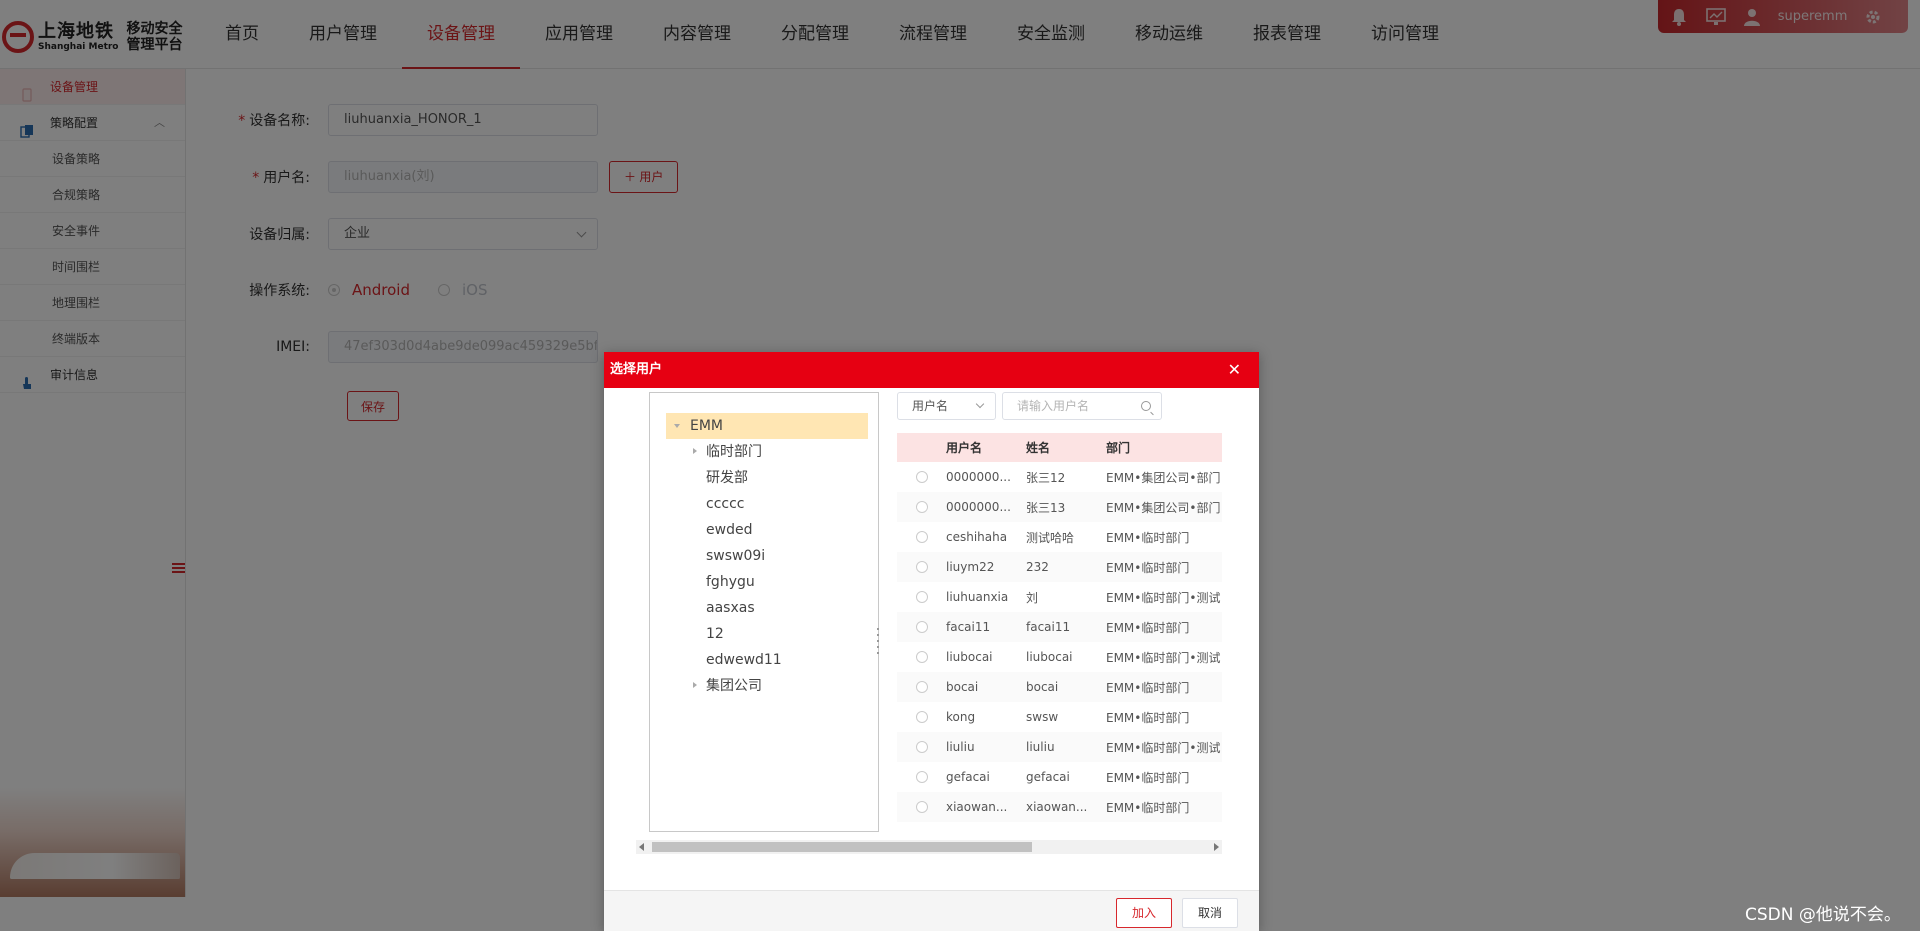 This screenshot has width=1920, height=931. I want to click on column-header-name: 姓名, so click(1038, 448).